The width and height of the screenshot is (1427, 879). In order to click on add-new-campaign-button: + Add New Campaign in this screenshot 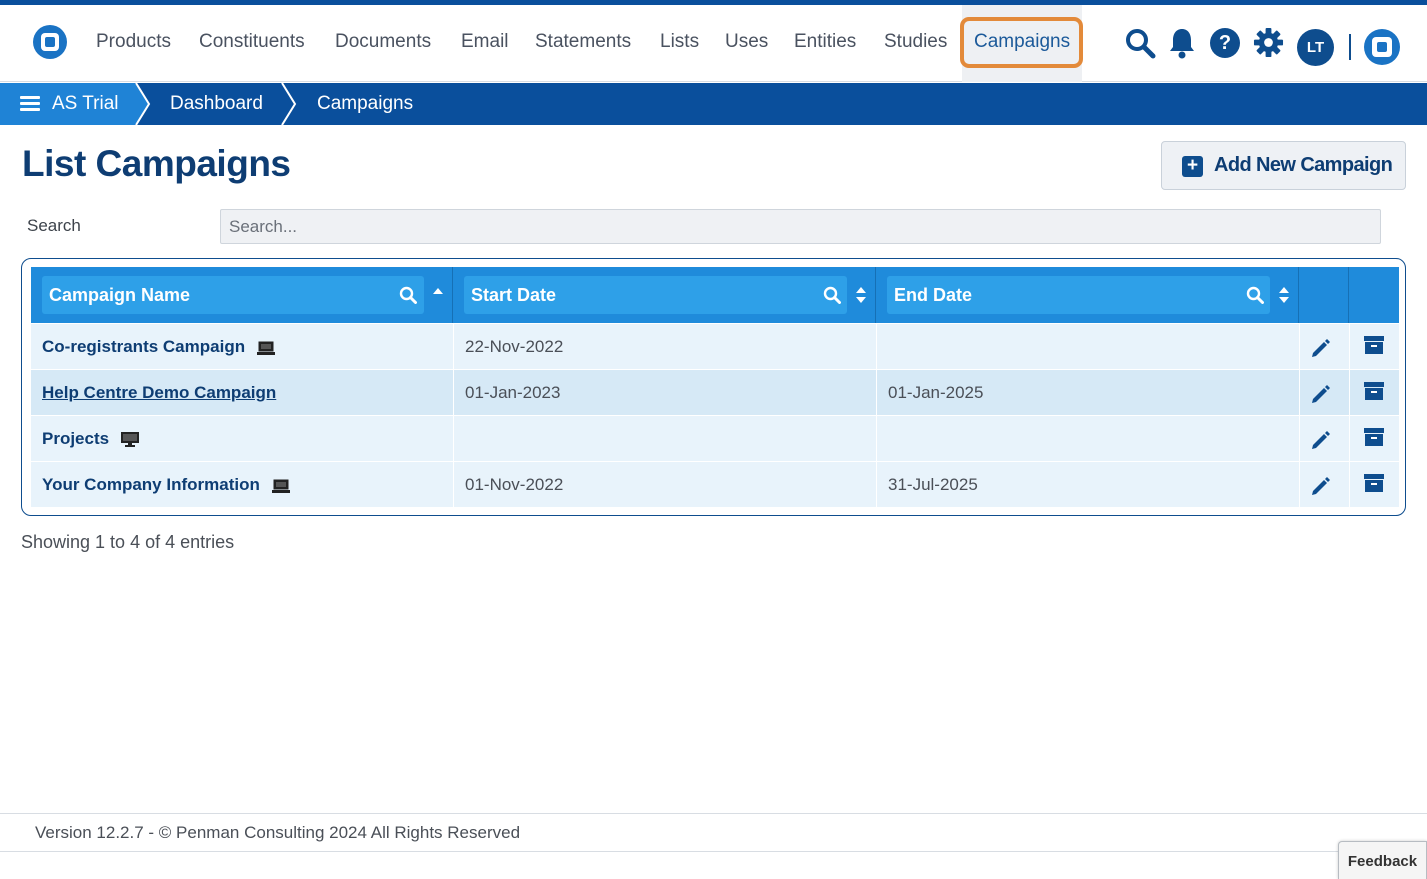, I will do `click(1283, 165)`.